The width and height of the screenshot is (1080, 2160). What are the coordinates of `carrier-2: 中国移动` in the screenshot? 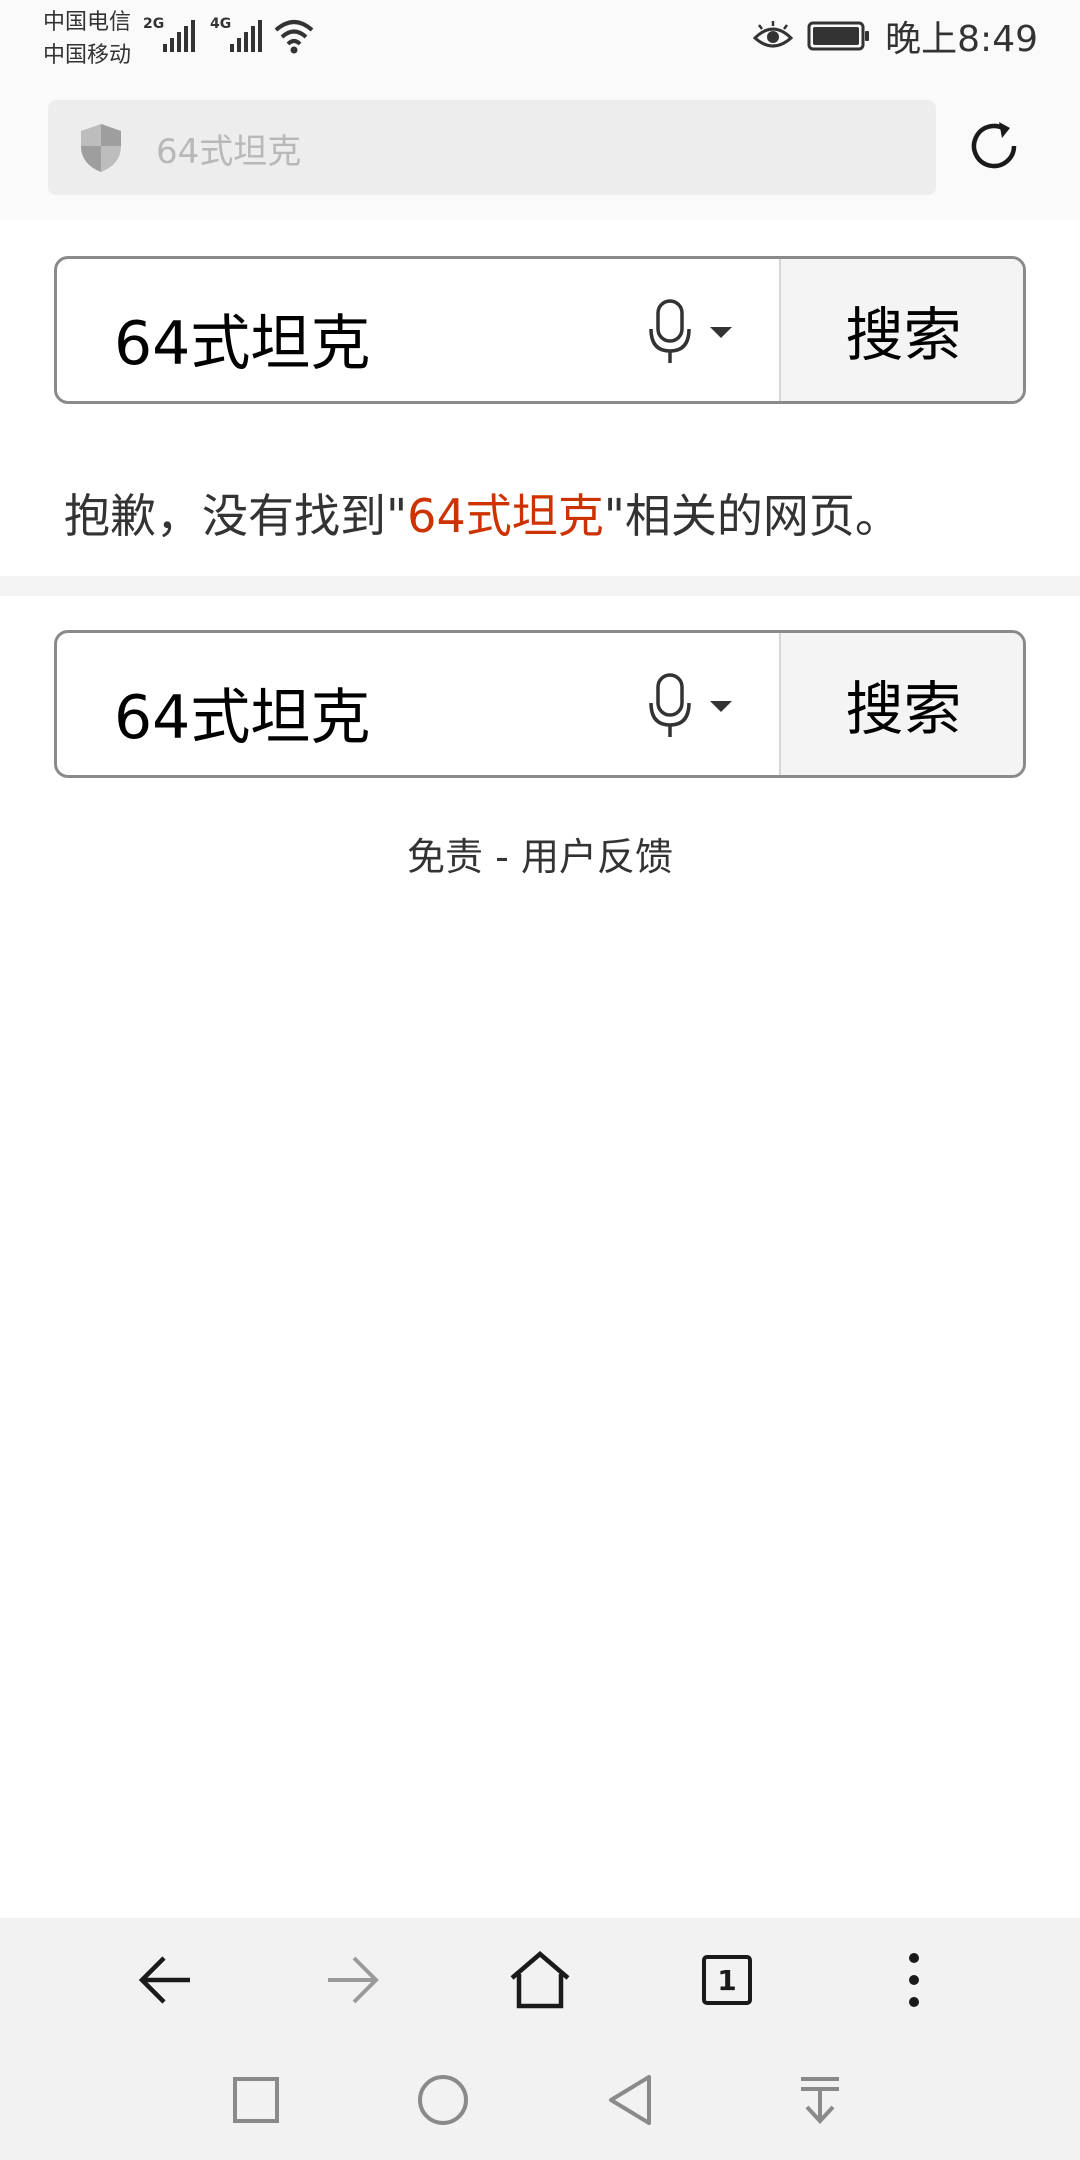 It's located at (87, 55).